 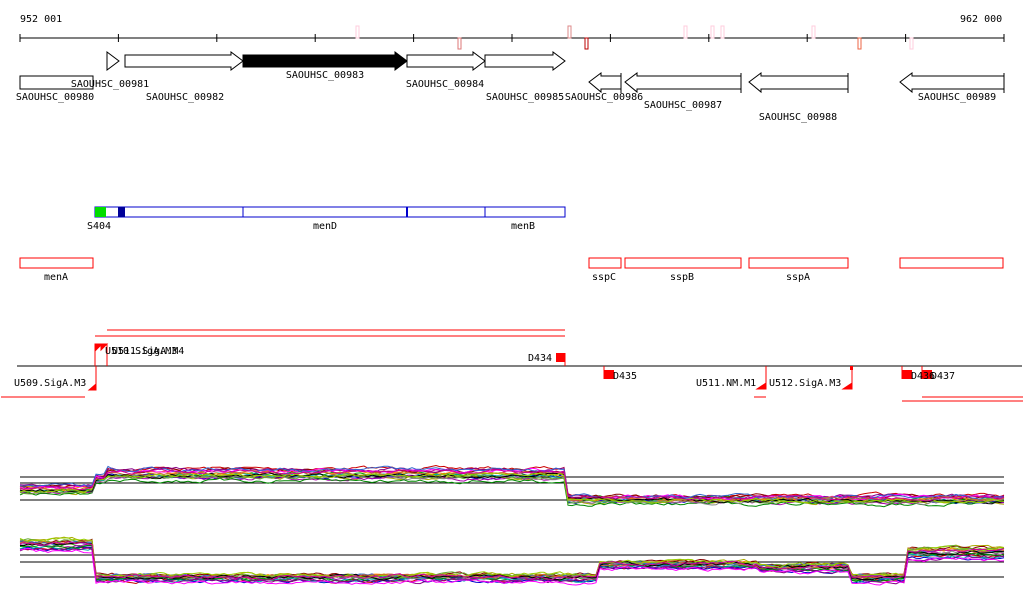 I want to click on scale-ruler, so click(x=512, y=37).